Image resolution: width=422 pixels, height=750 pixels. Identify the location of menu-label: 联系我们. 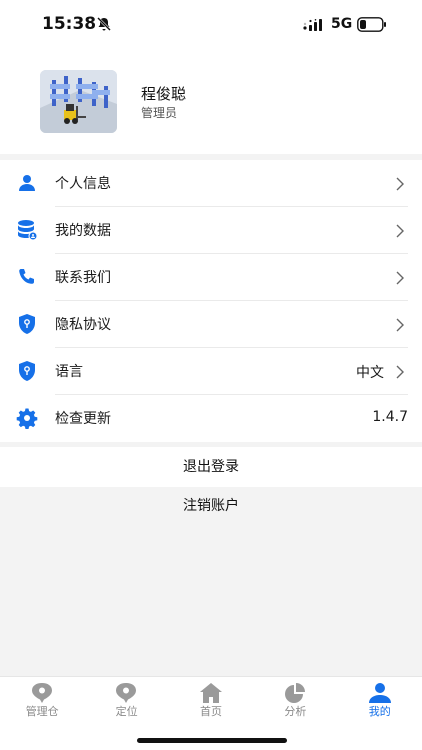
(83, 278).